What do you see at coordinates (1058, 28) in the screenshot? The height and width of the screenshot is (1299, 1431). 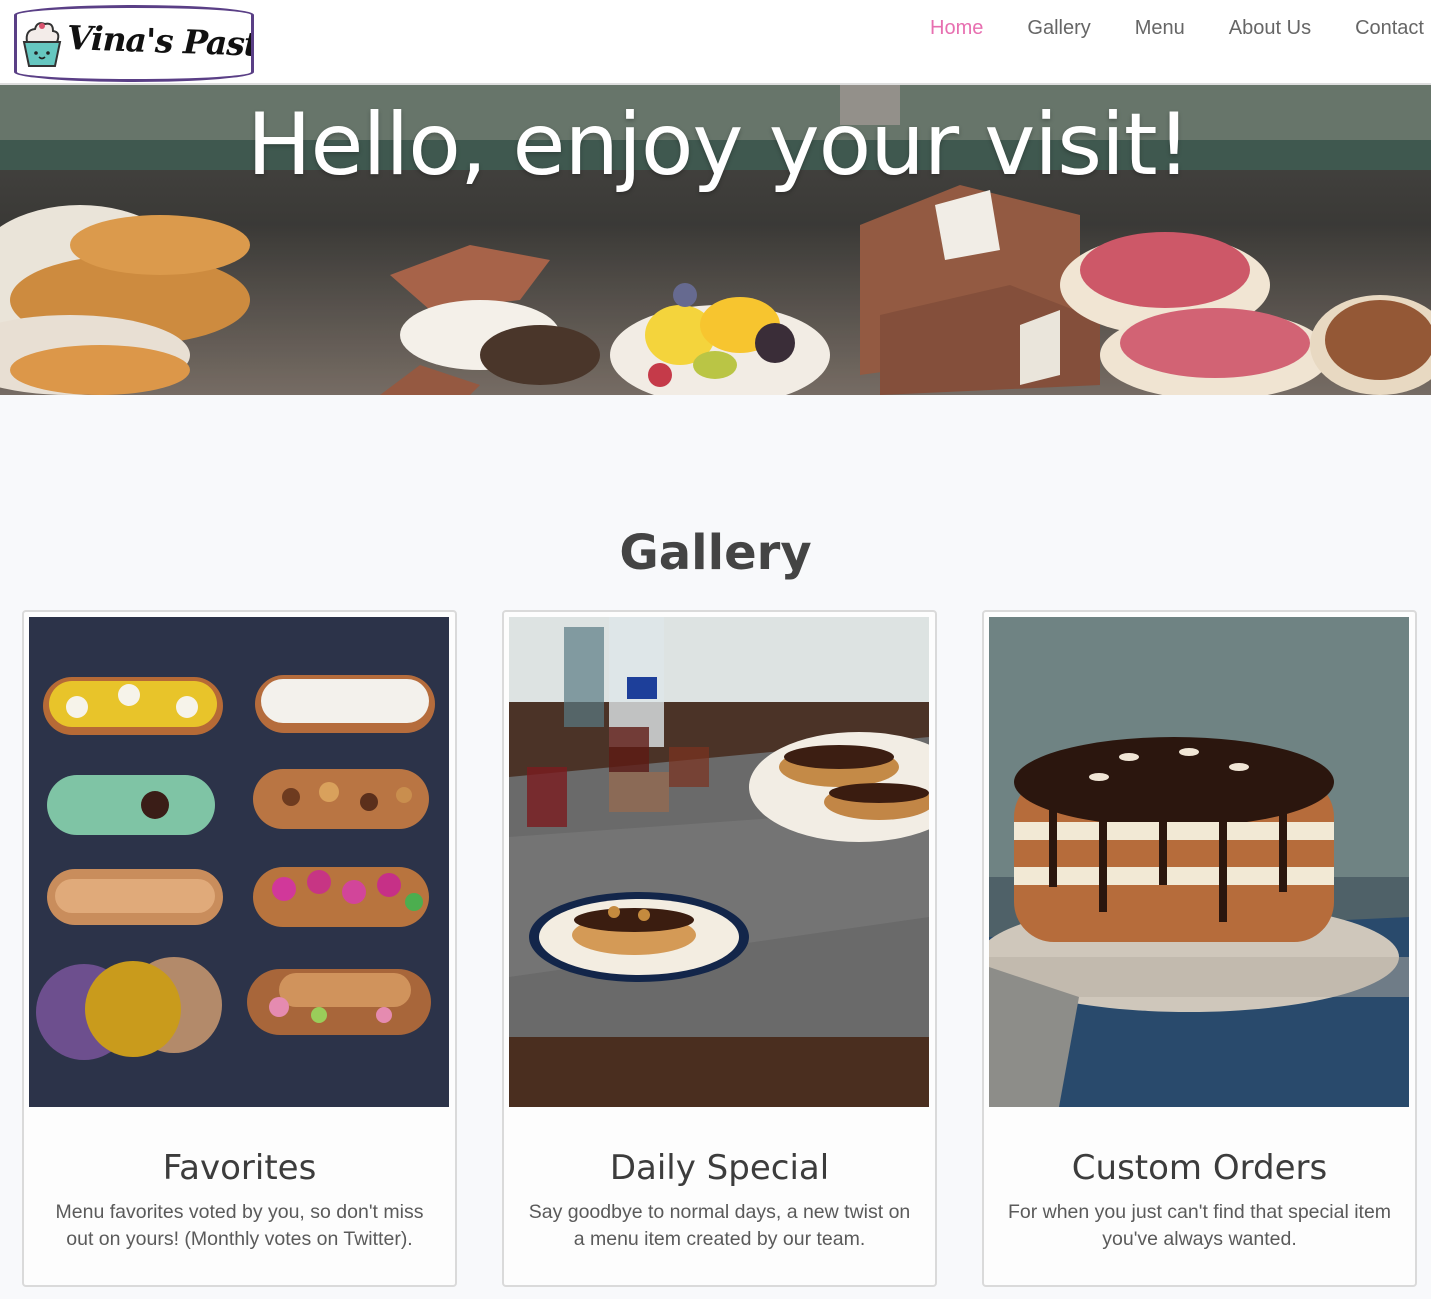 I see `nav-gallery: Gallery` at bounding box center [1058, 28].